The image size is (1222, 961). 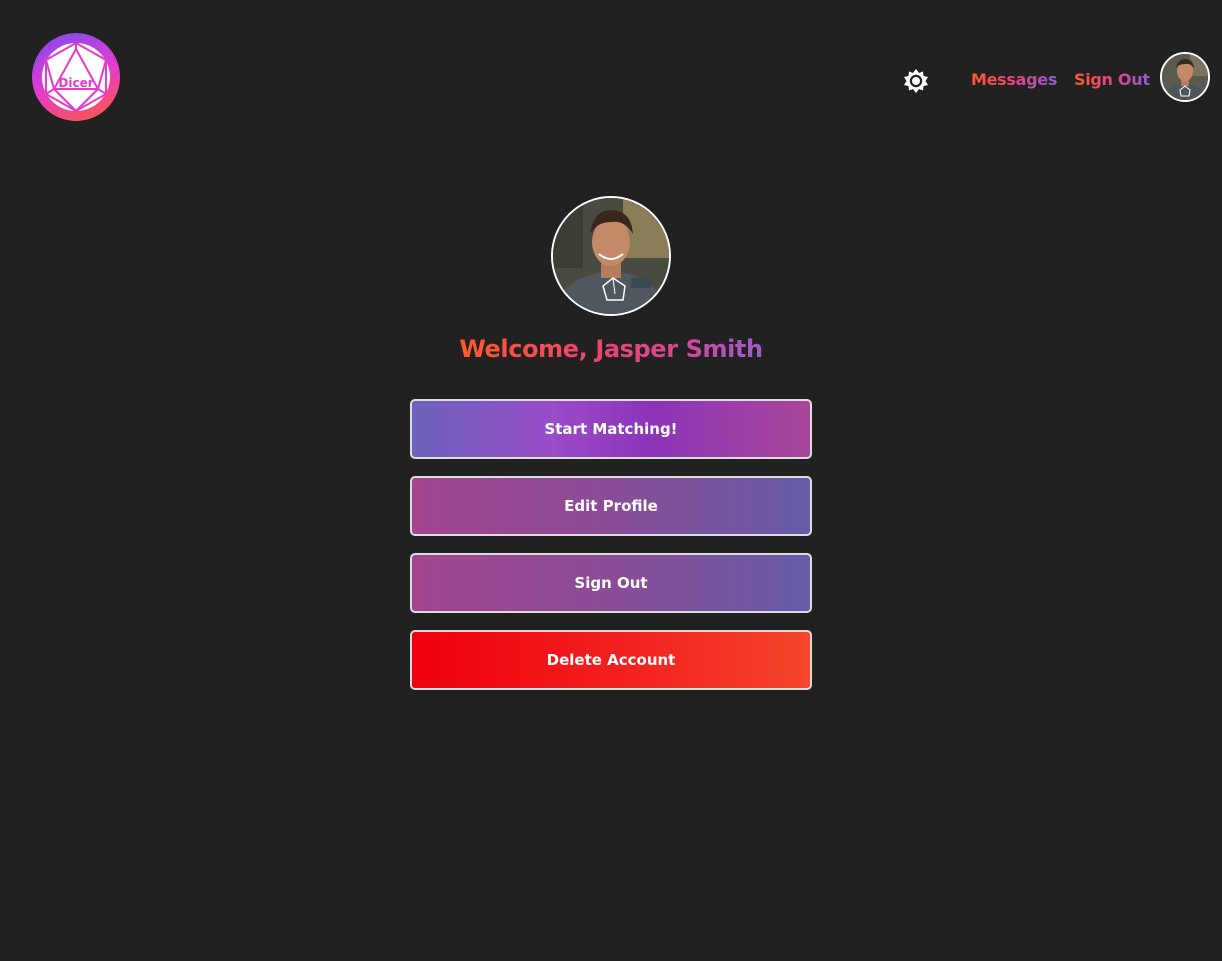 I want to click on profile-avatar, so click(x=611, y=256).